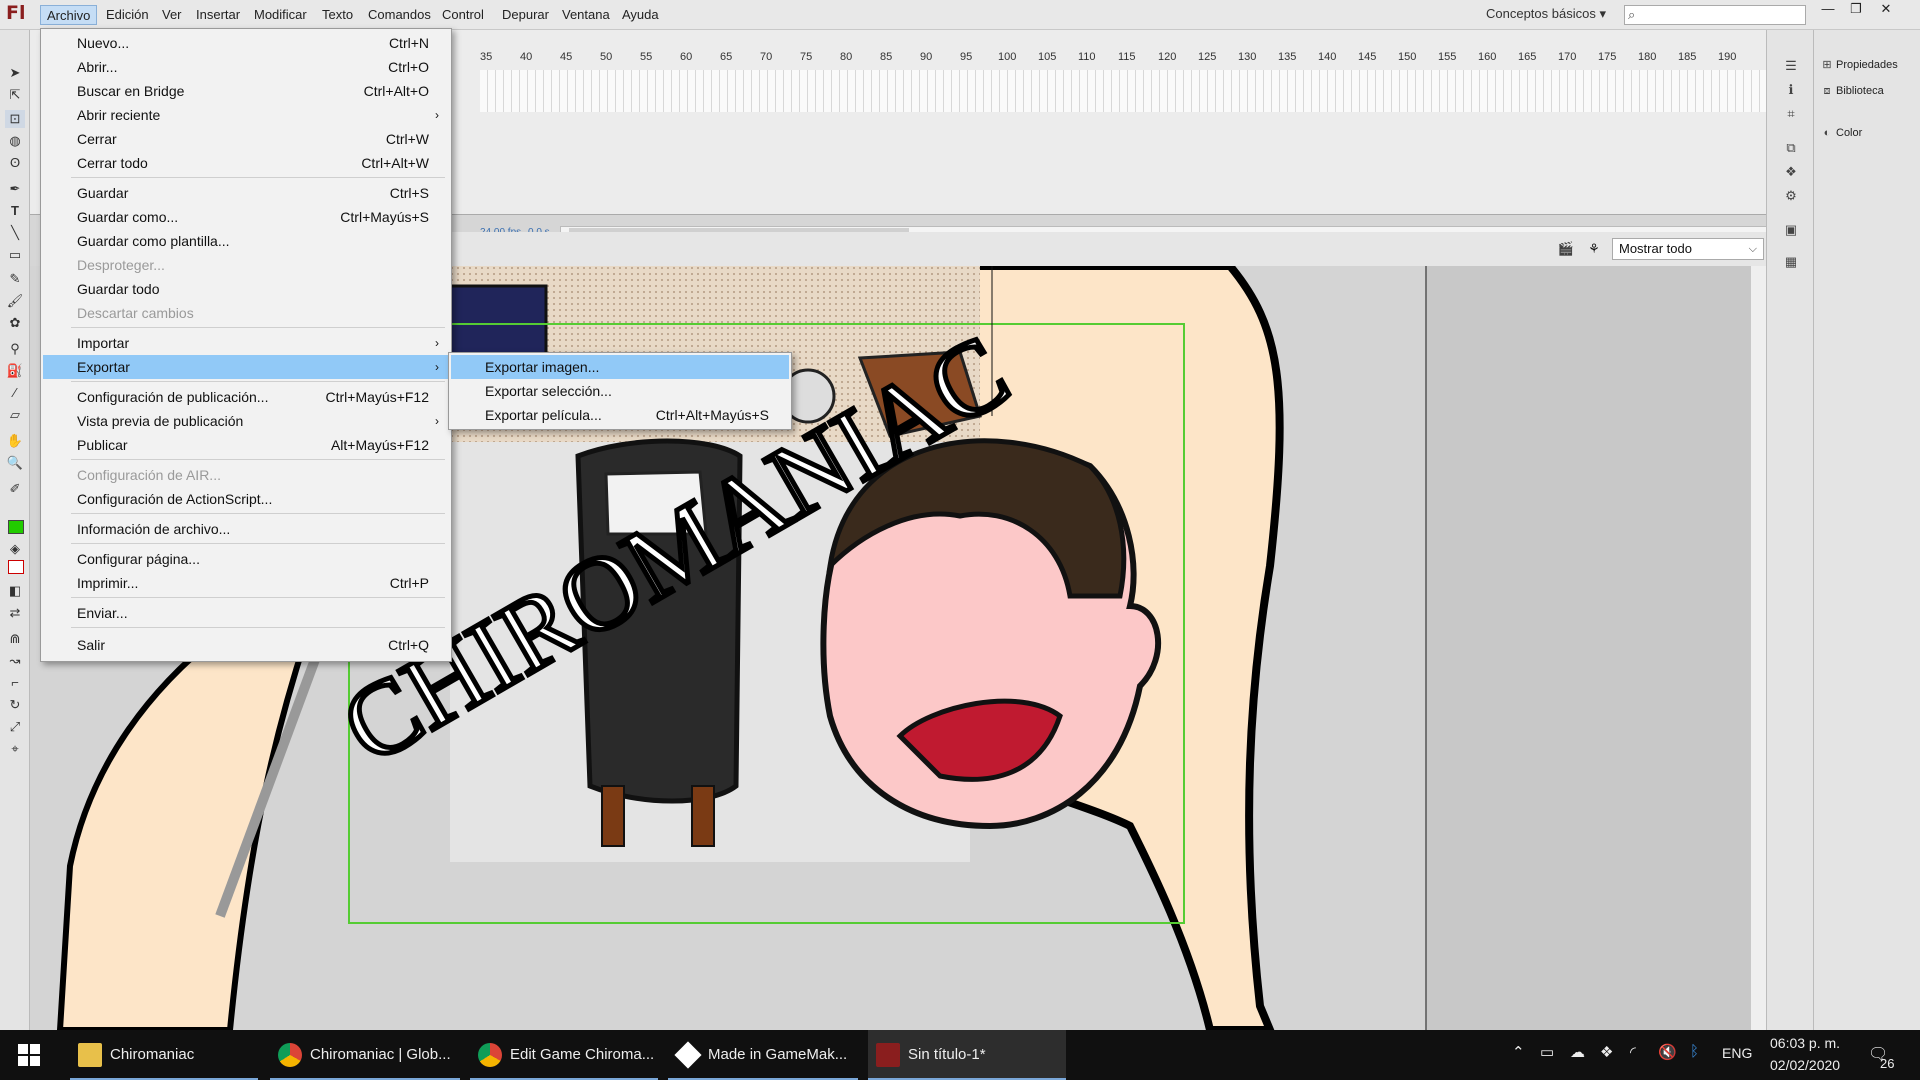 Image resolution: width=1920 pixels, height=1080 pixels. What do you see at coordinates (15, 279) in the screenshot?
I see `pencil-tool-icon: ✎` at bounding box center [15, 279].